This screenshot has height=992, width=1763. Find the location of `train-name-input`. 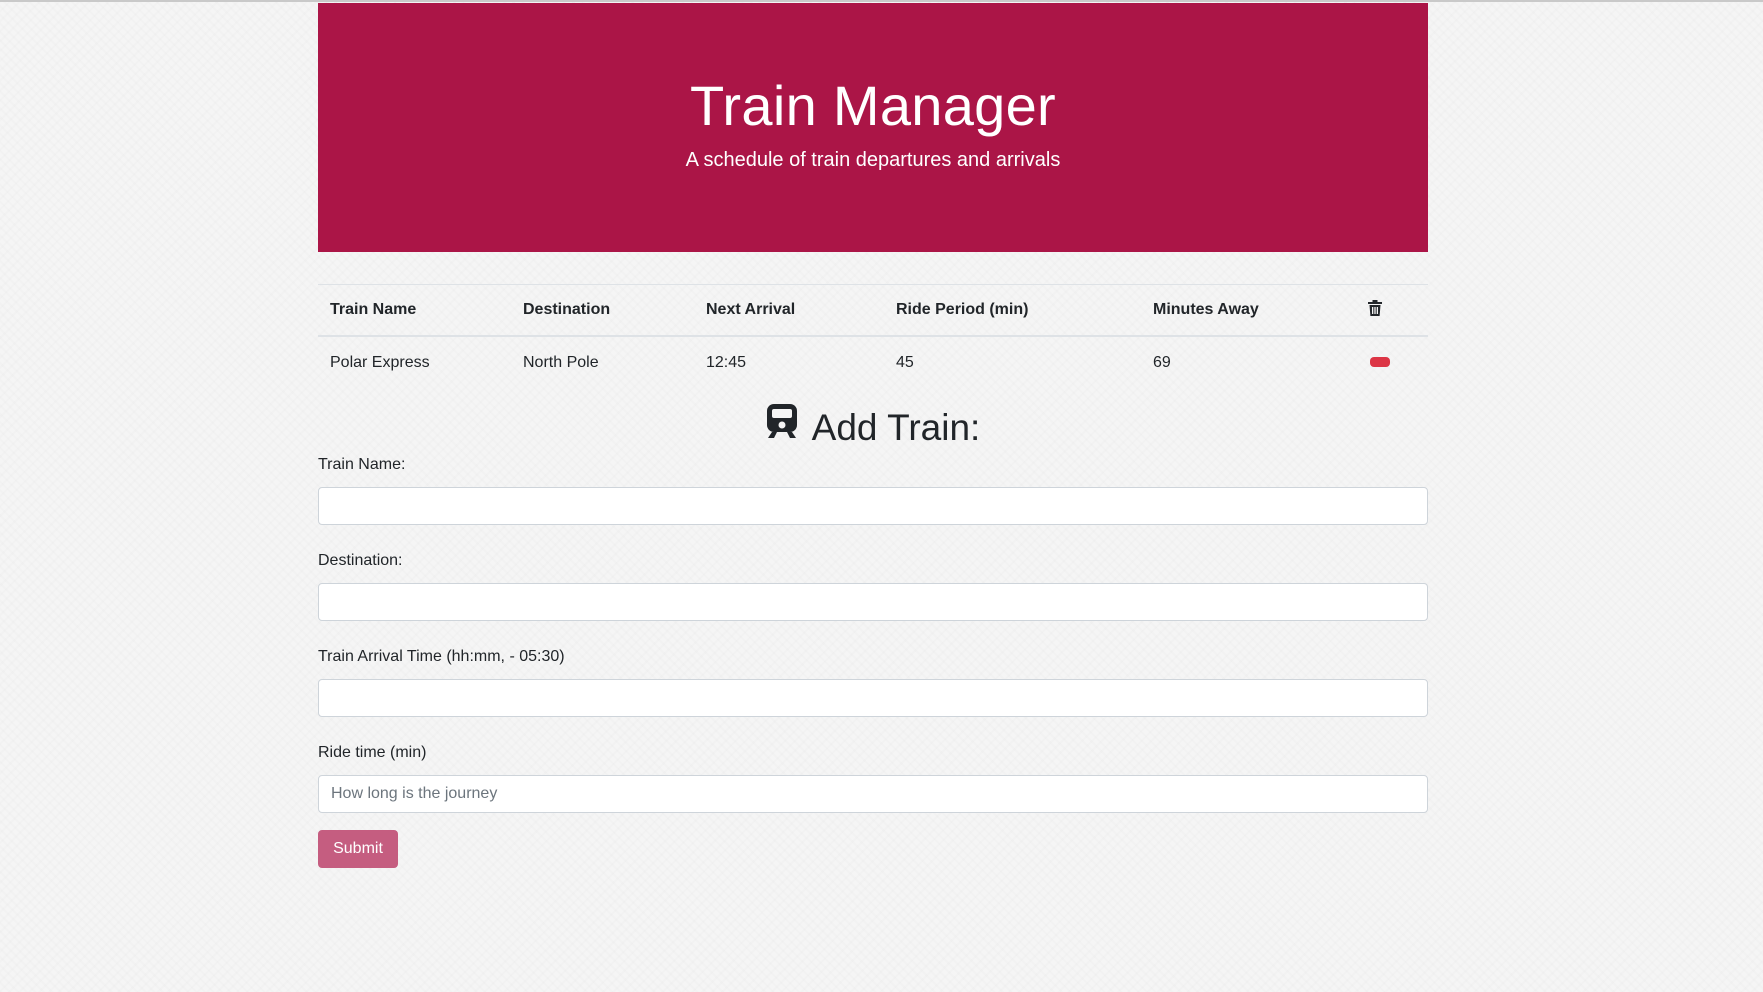

train-name-input is located at coordinates (873, 506).